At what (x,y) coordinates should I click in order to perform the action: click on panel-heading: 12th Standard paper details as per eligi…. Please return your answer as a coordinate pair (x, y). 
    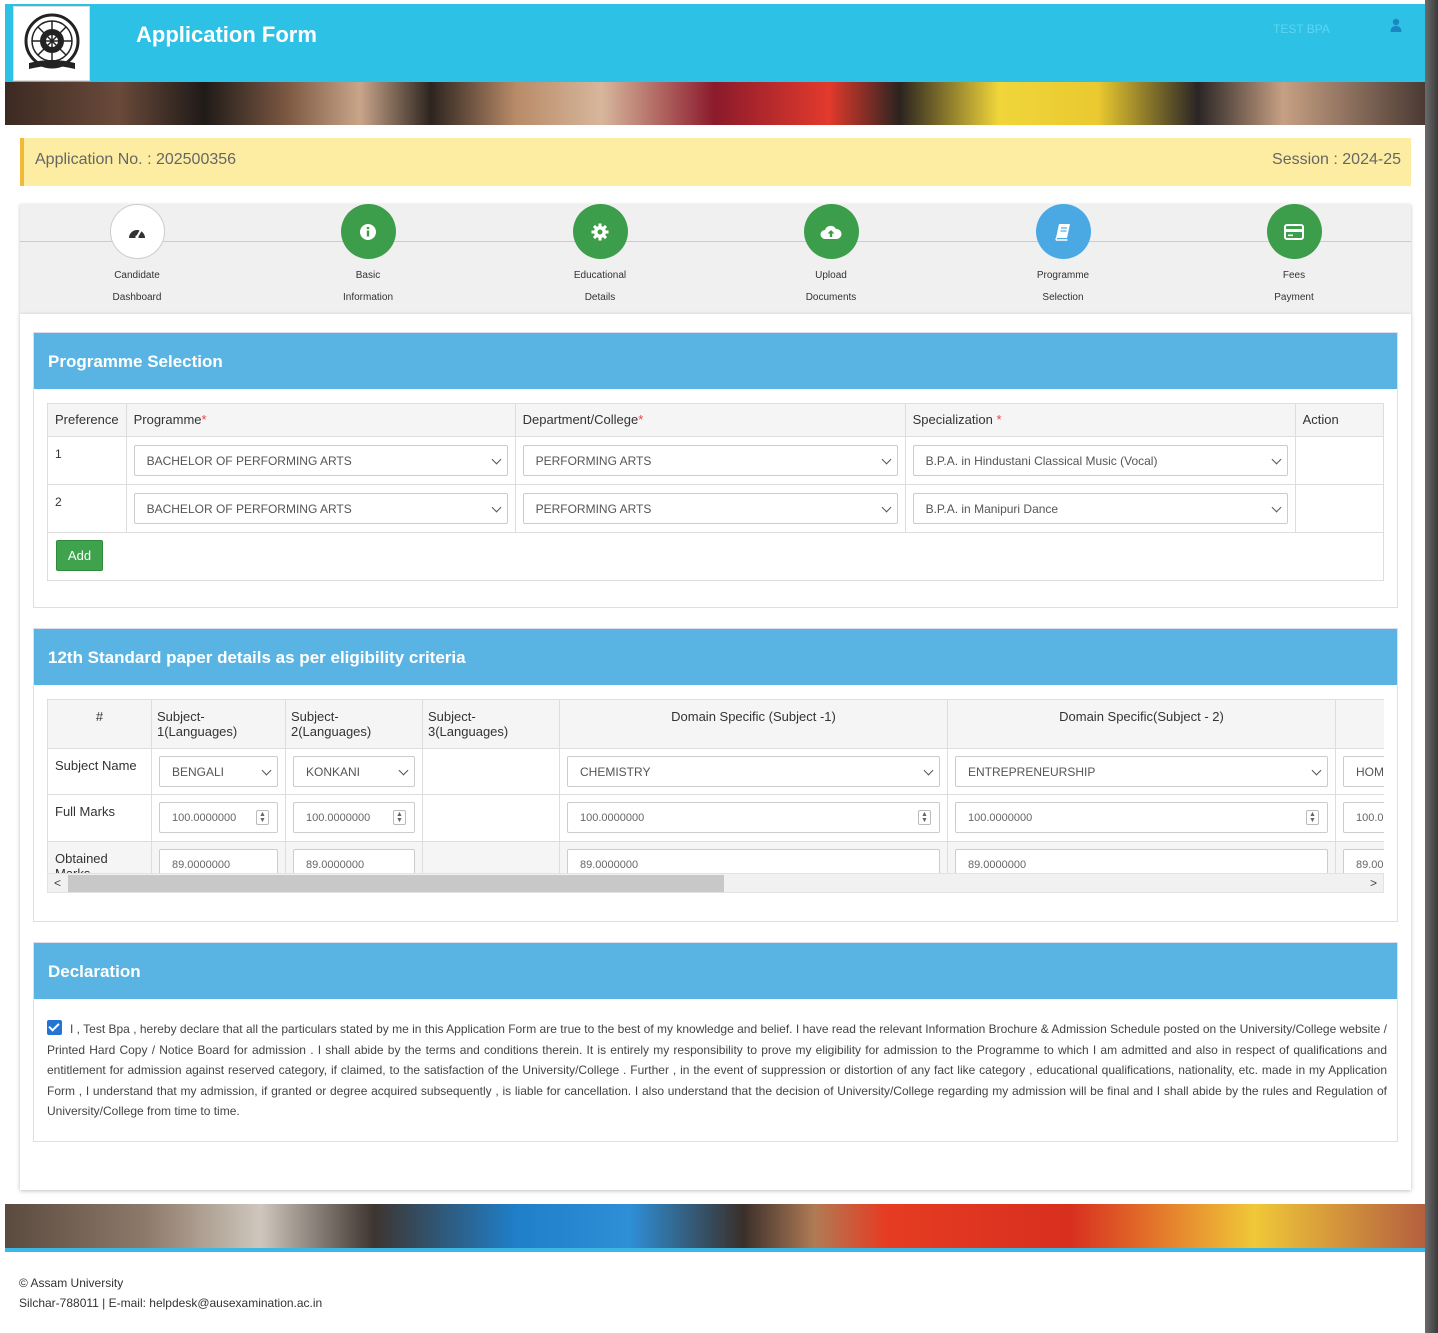
    Looking at the image, I should click on (715, 657).